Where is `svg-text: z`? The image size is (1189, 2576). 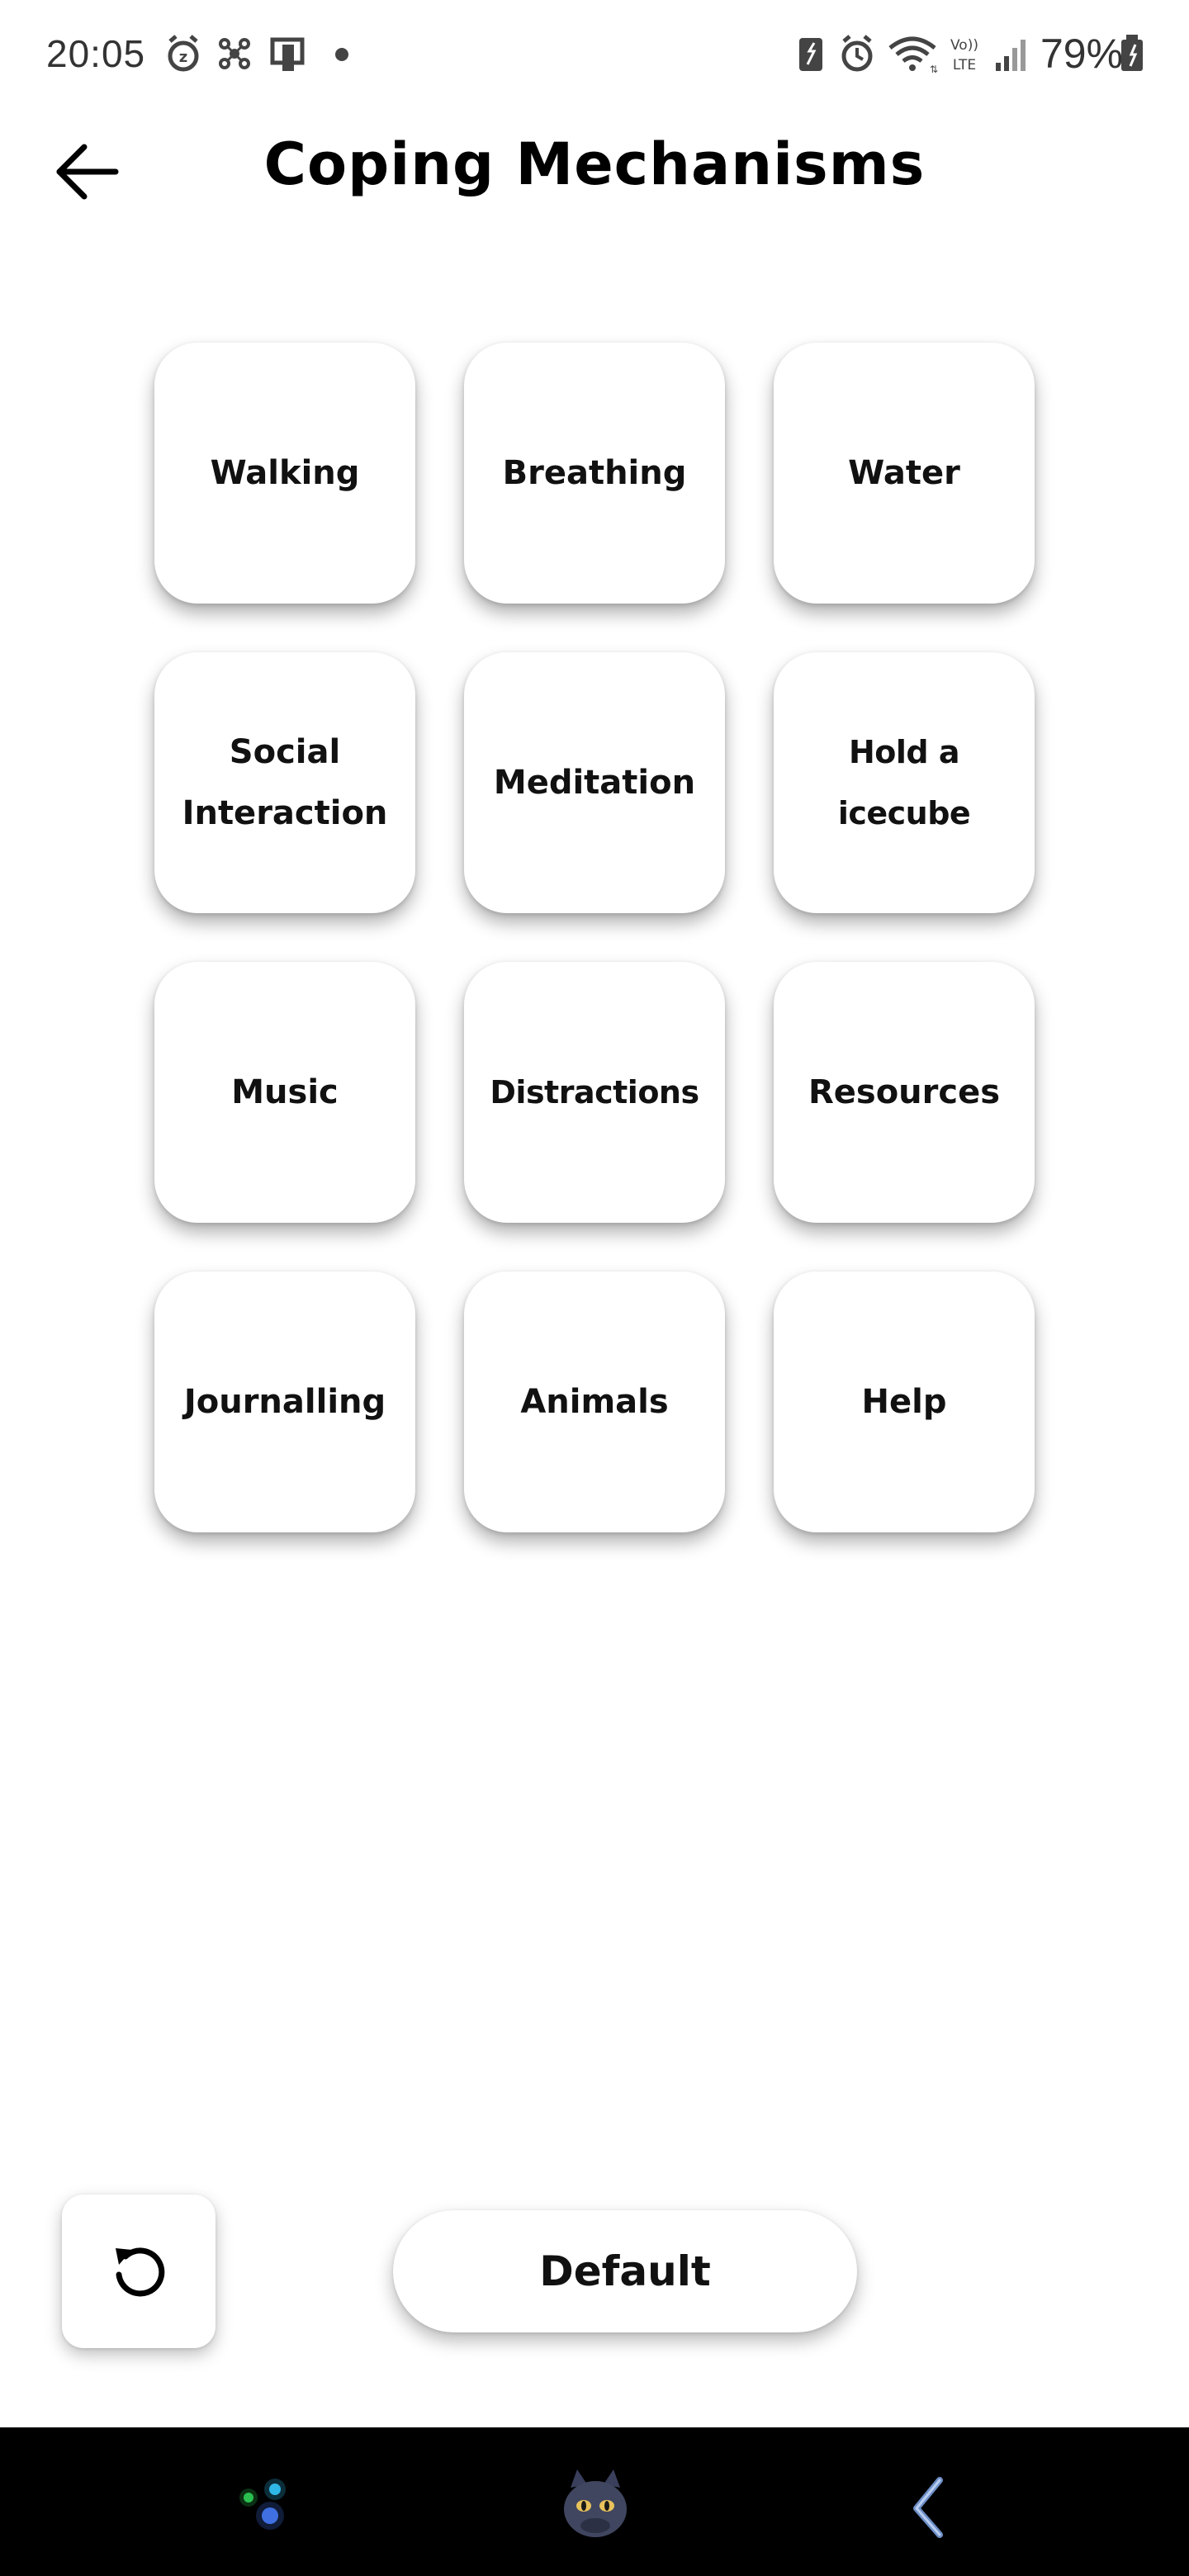
svg-text: z is located at coordinates (183, 57).